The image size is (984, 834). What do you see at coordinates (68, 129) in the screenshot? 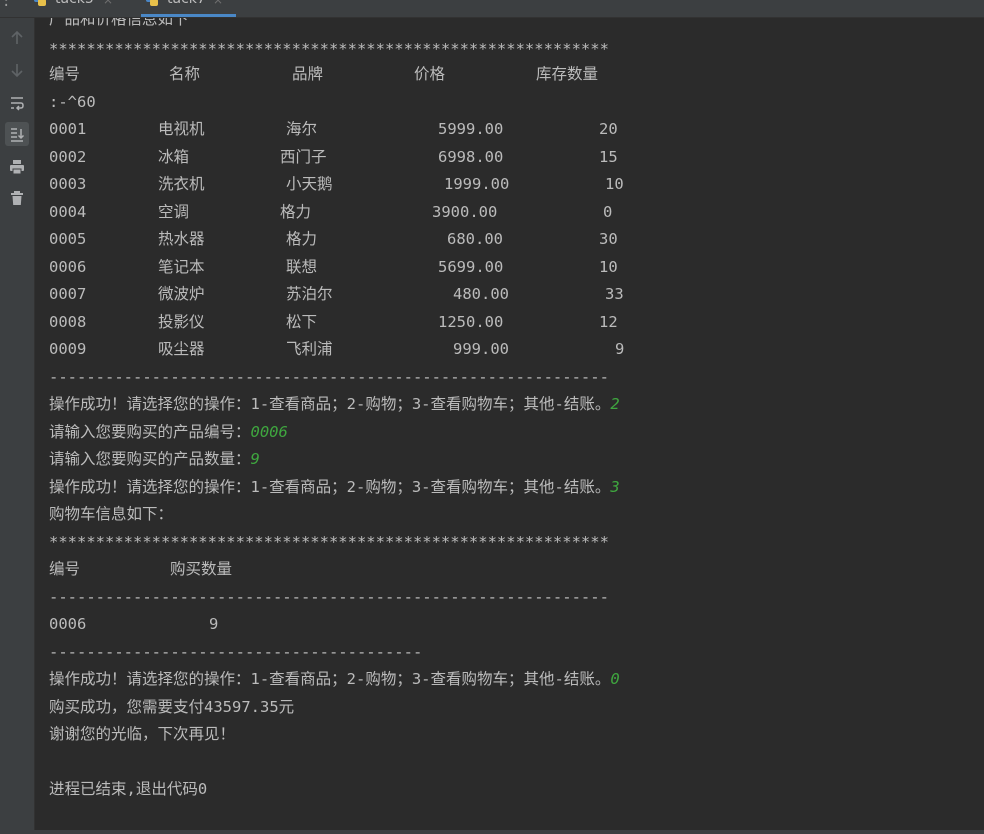
I see `row-id: 0001` at bounding box center [68, 129].